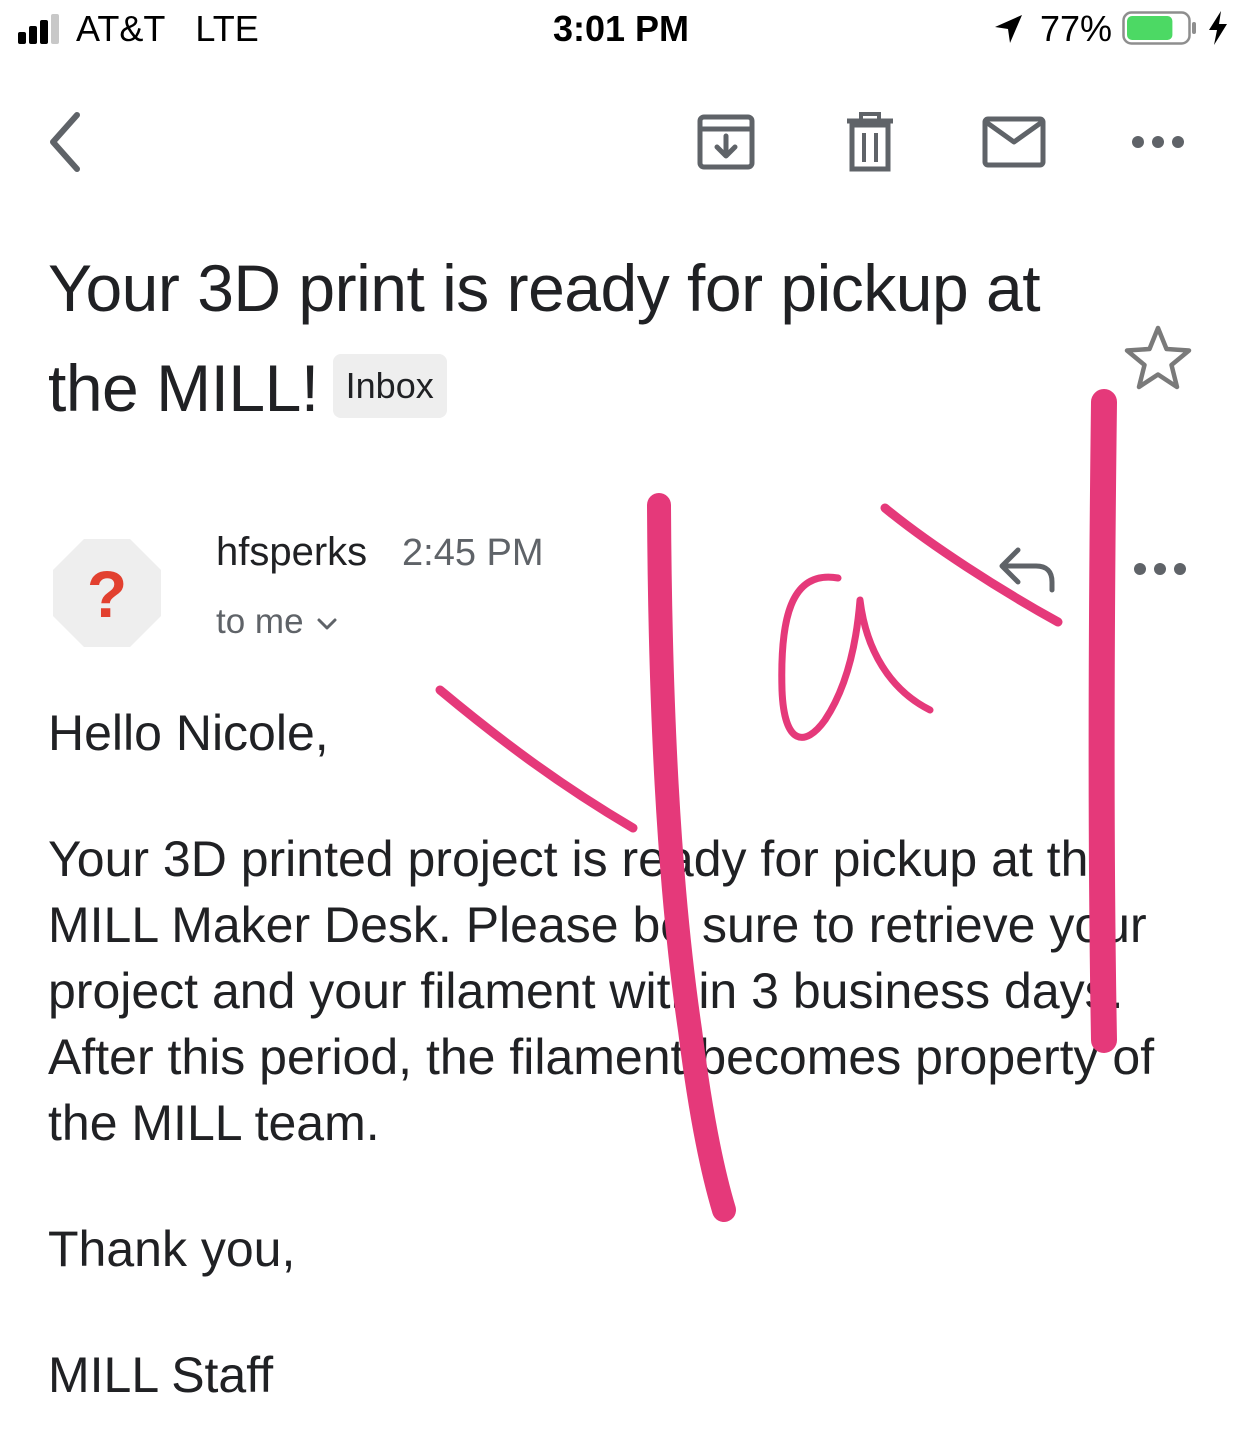 Image resolution: width=1242 pixels, height=1456 pixels. I want to click on inbox-label-chip: Inbox, so click(389, 385).